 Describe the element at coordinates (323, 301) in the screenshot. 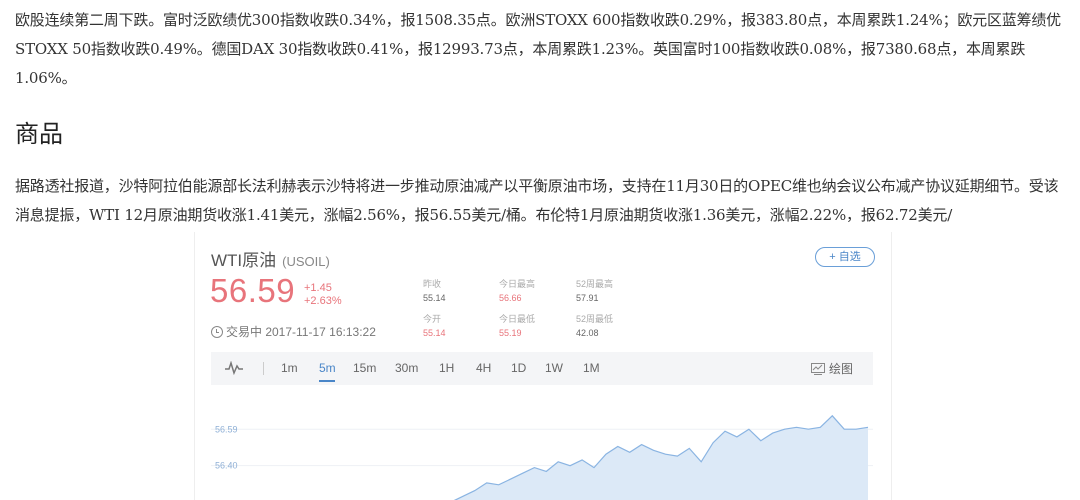

I see `change-percent: +2.63%` at that location.